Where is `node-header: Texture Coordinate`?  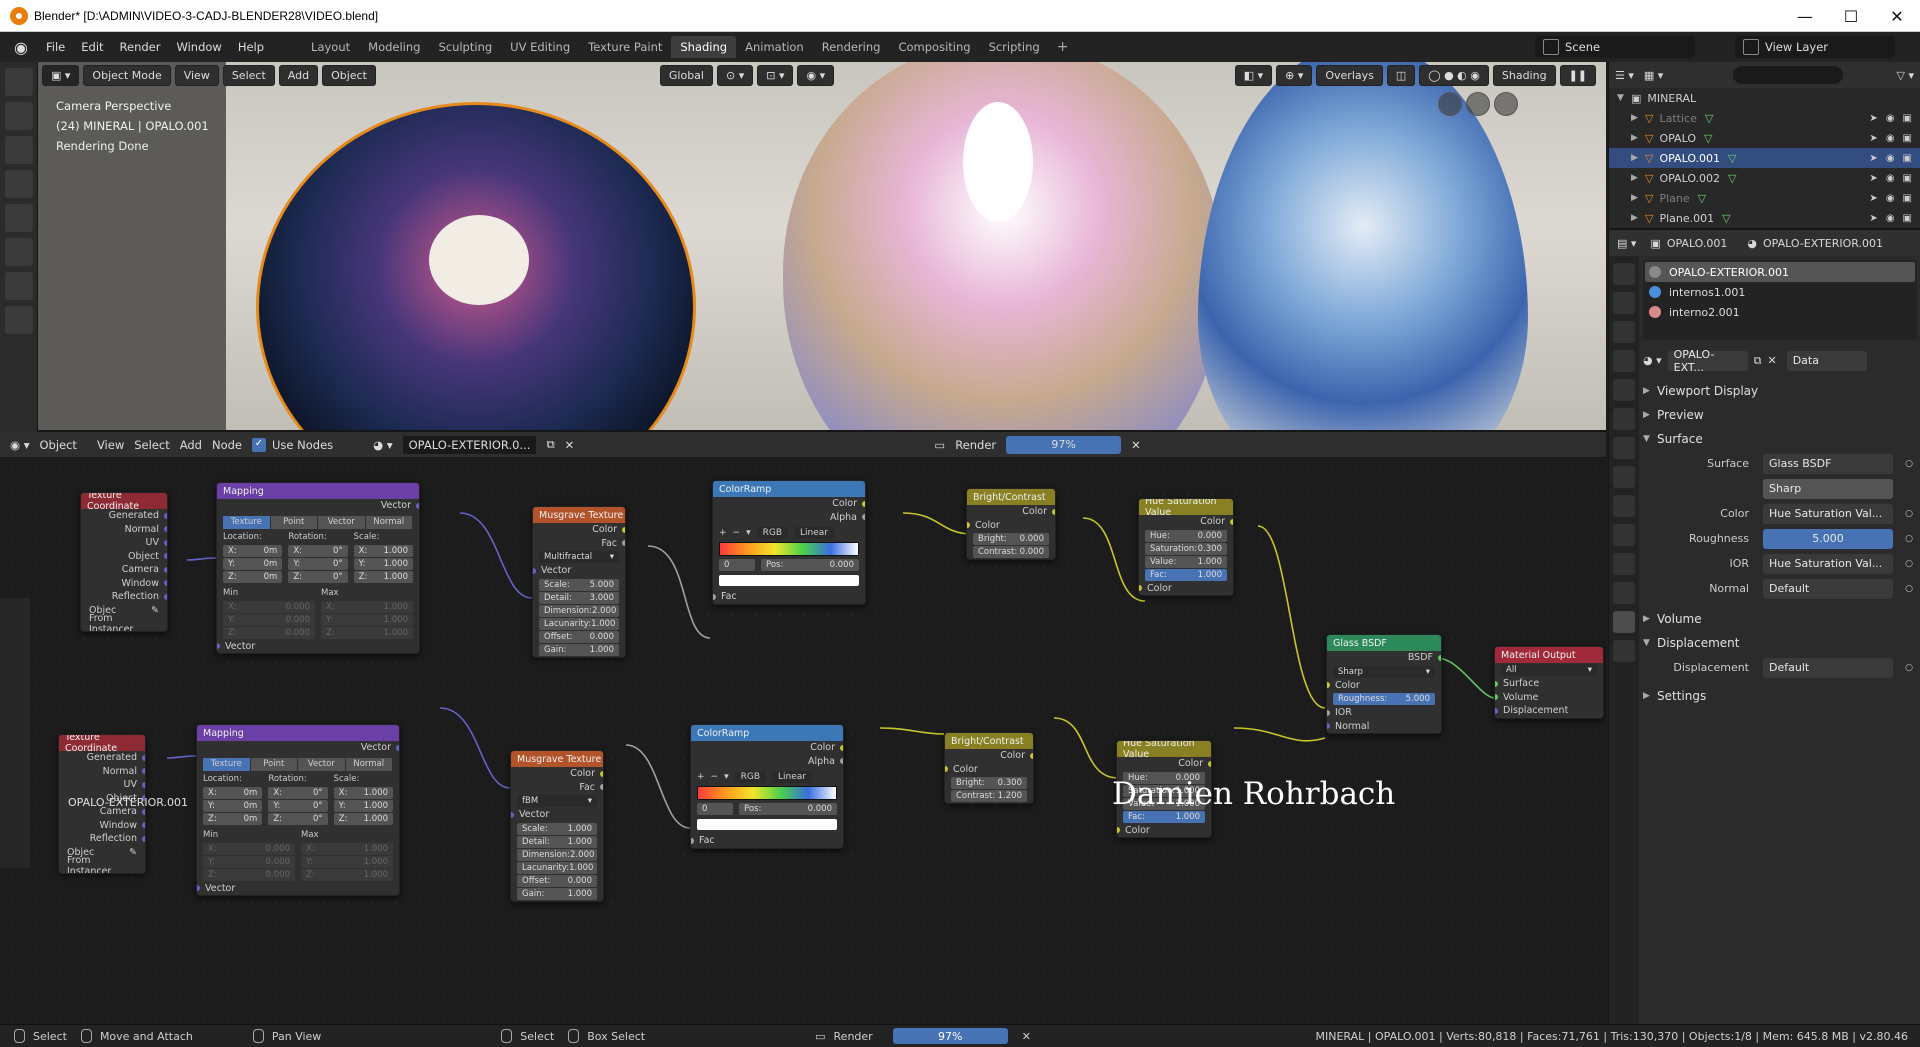
node-header: Texture Coordinate is located at coordinates (124, 502).